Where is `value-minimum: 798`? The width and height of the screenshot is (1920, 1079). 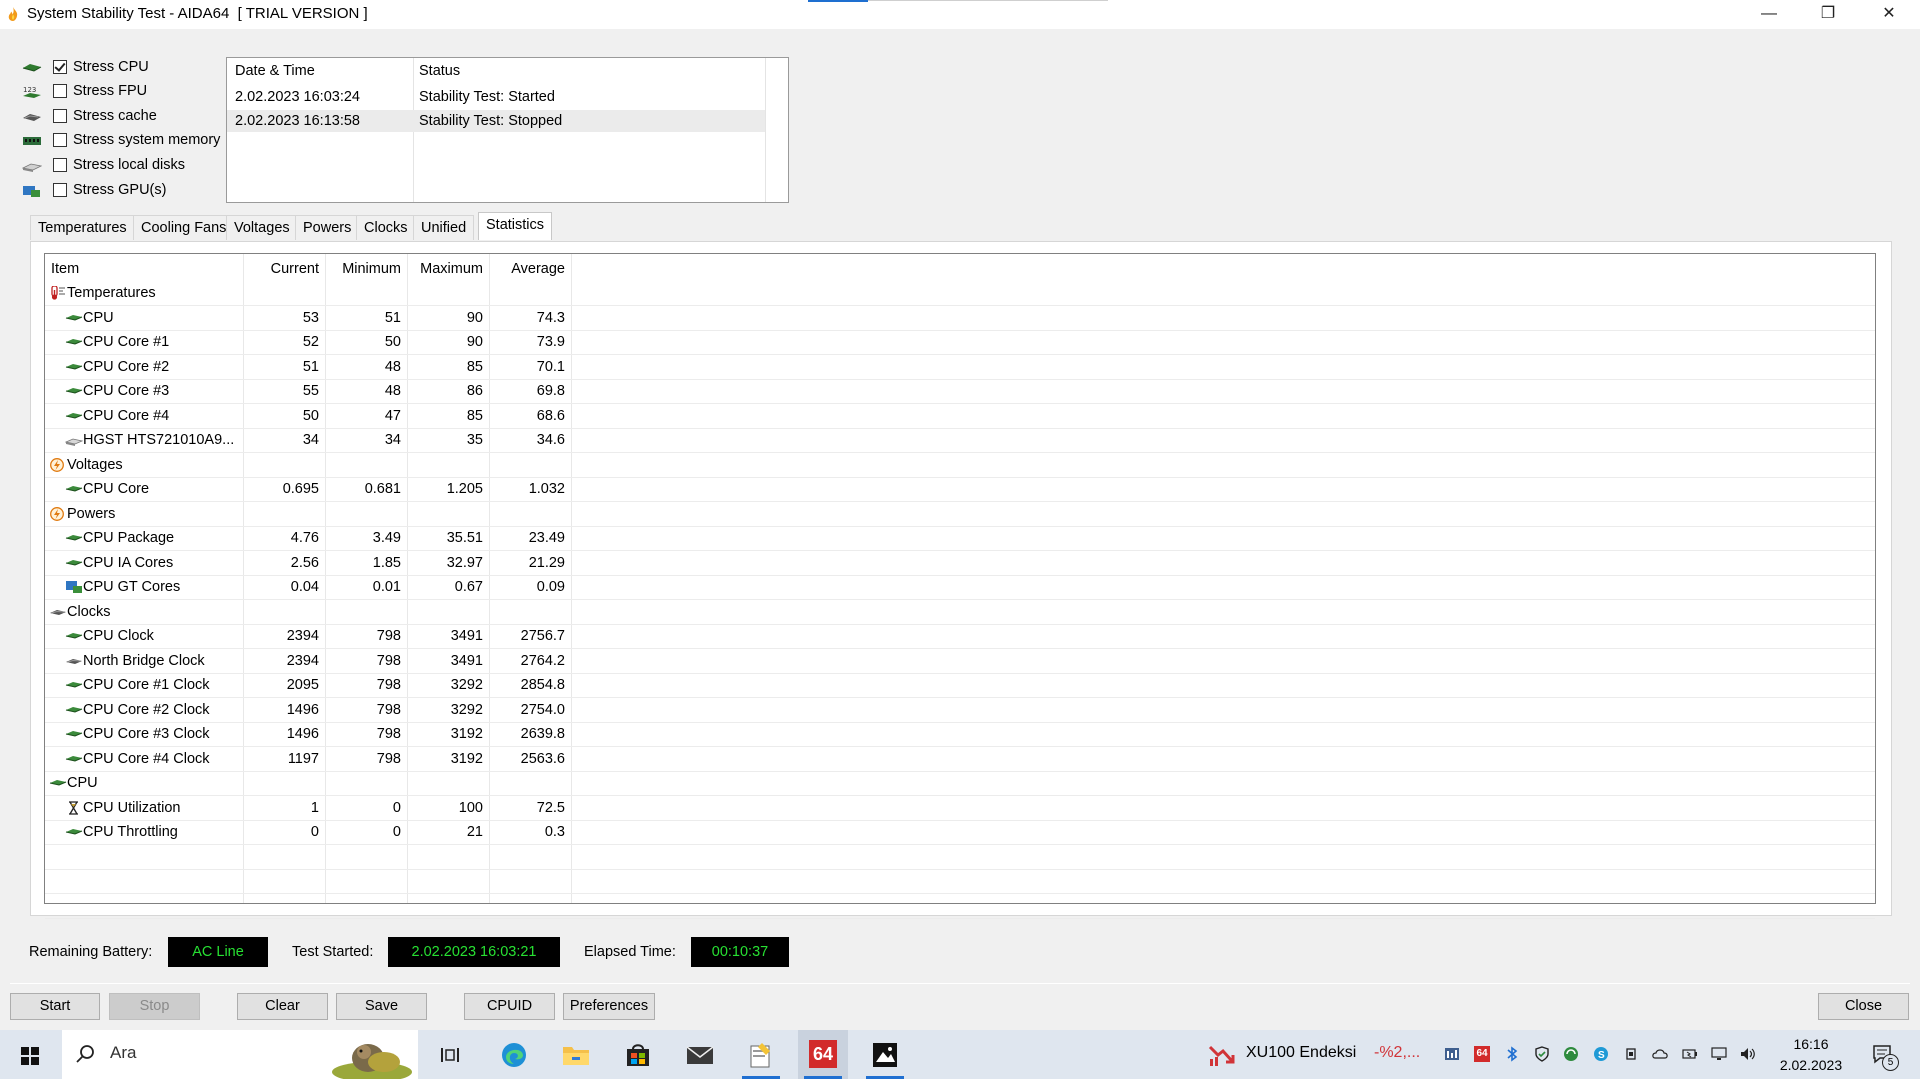 value-minimum: 798 is located at coordinates (388, 660).